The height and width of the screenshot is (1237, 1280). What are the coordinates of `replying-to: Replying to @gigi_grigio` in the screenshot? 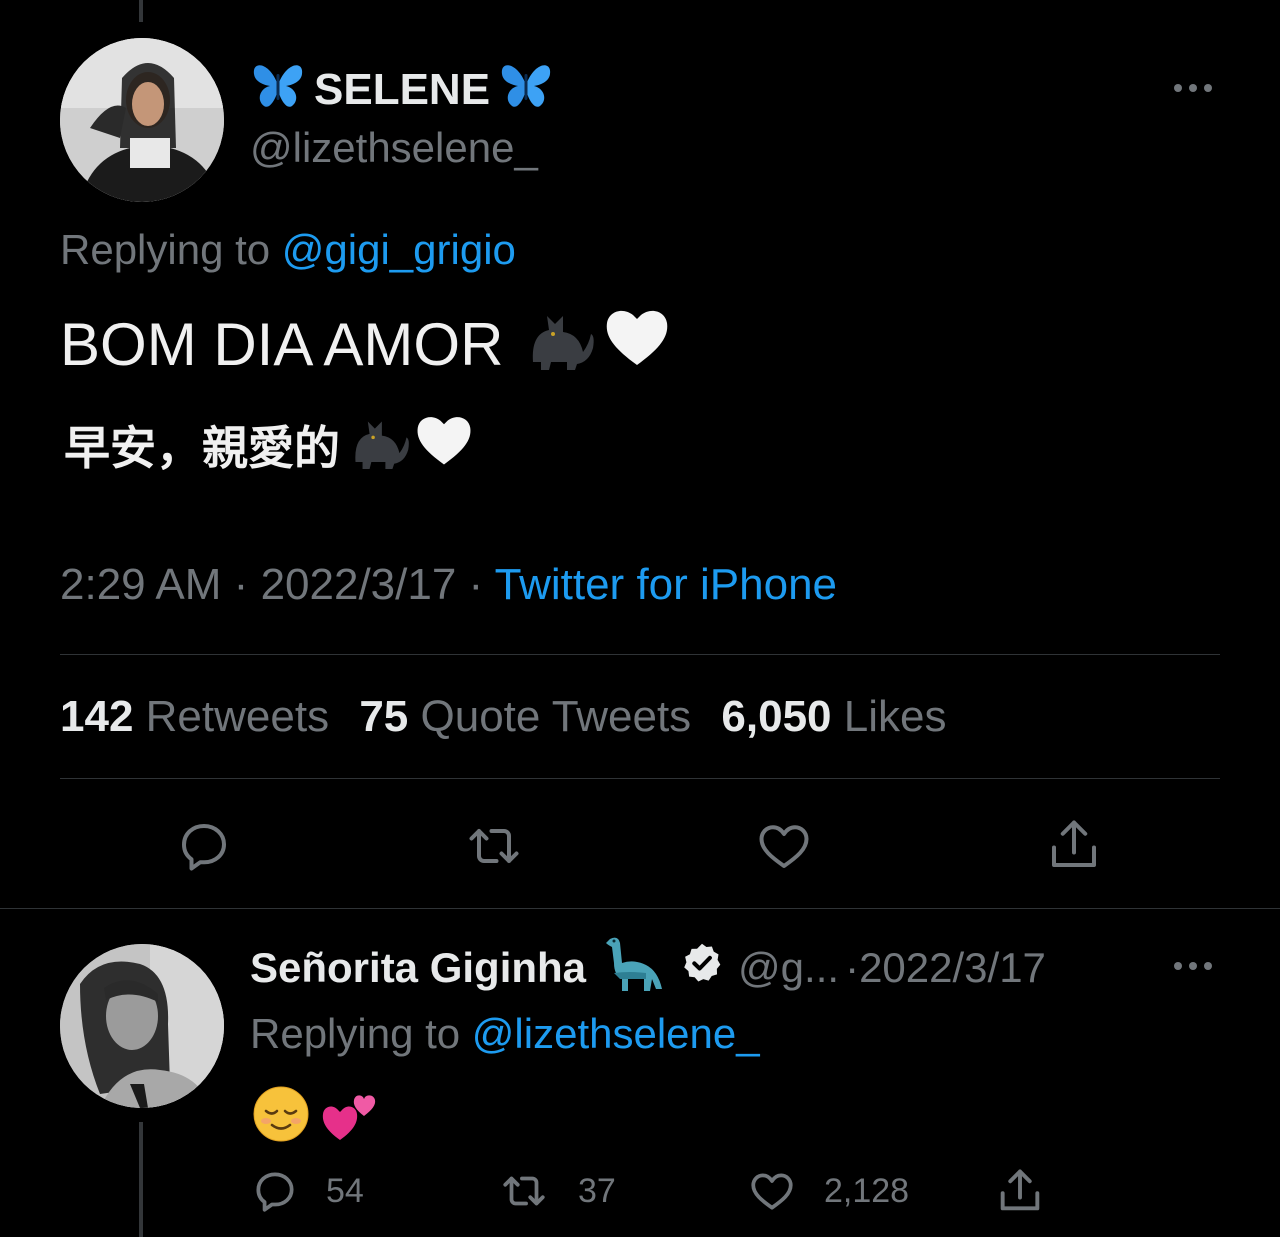 It's located at (288, 250).